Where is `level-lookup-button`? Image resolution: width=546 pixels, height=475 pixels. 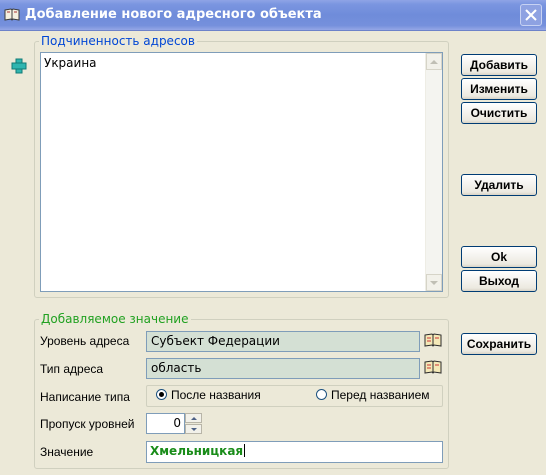
level-lookup-button is located at coordinates (433, 340).